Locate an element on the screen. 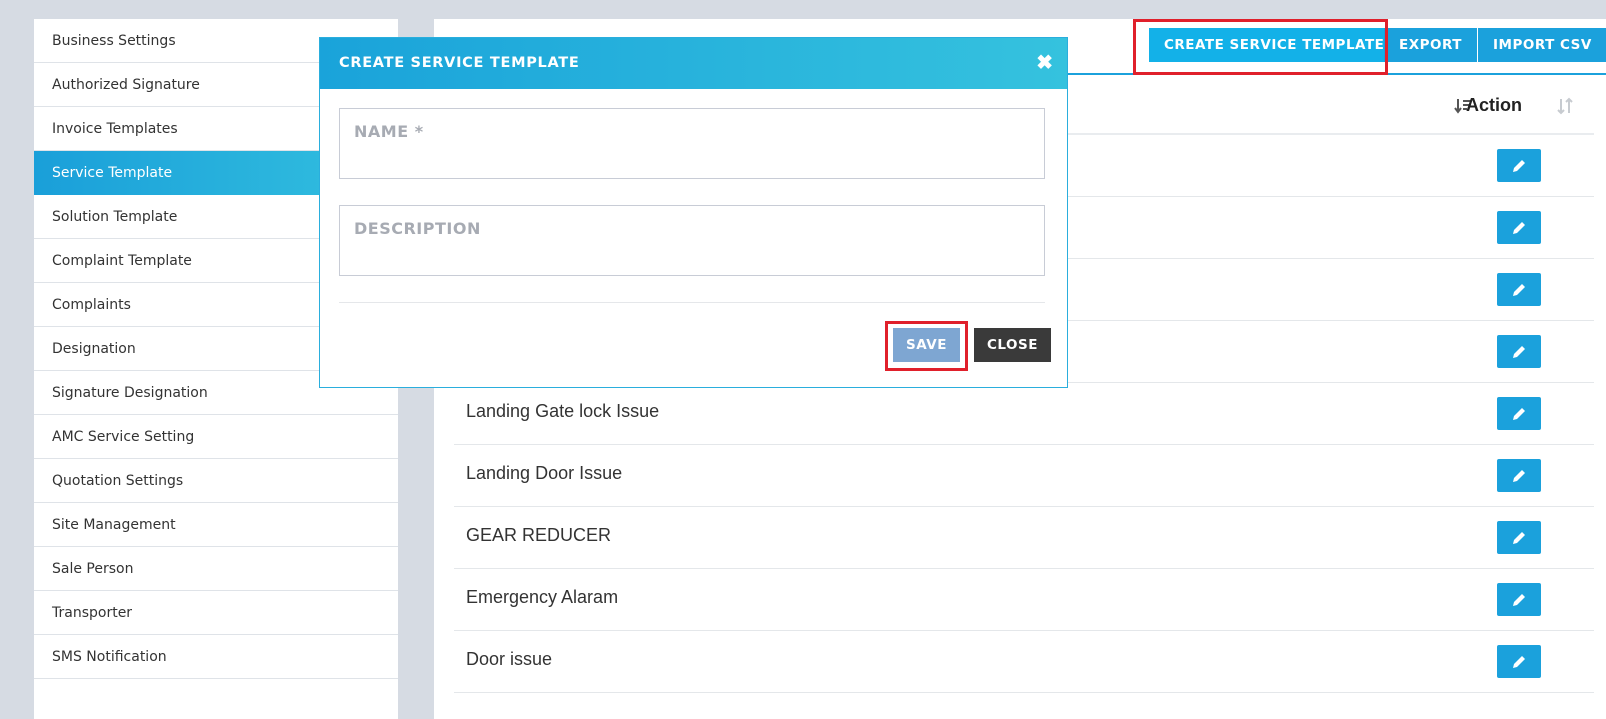 The image size is (1606, 719). description-field: DESCRIPTION is located at coordinates (692, 240).